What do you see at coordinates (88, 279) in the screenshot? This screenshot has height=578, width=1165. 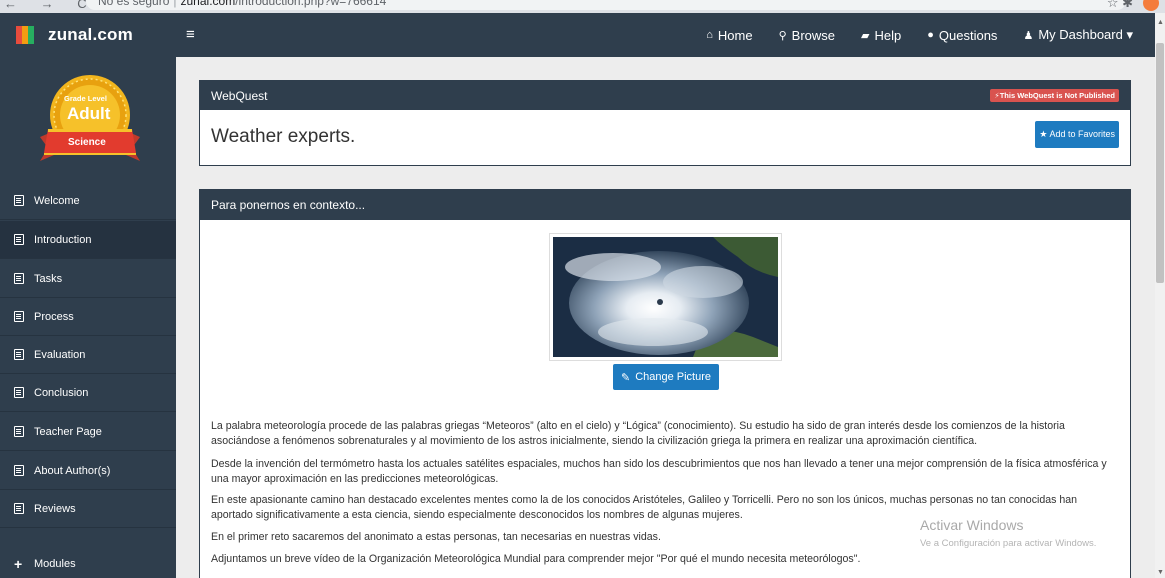 I see `sidebar-item-tasks: Tasks` at bounding box center [88, 279].